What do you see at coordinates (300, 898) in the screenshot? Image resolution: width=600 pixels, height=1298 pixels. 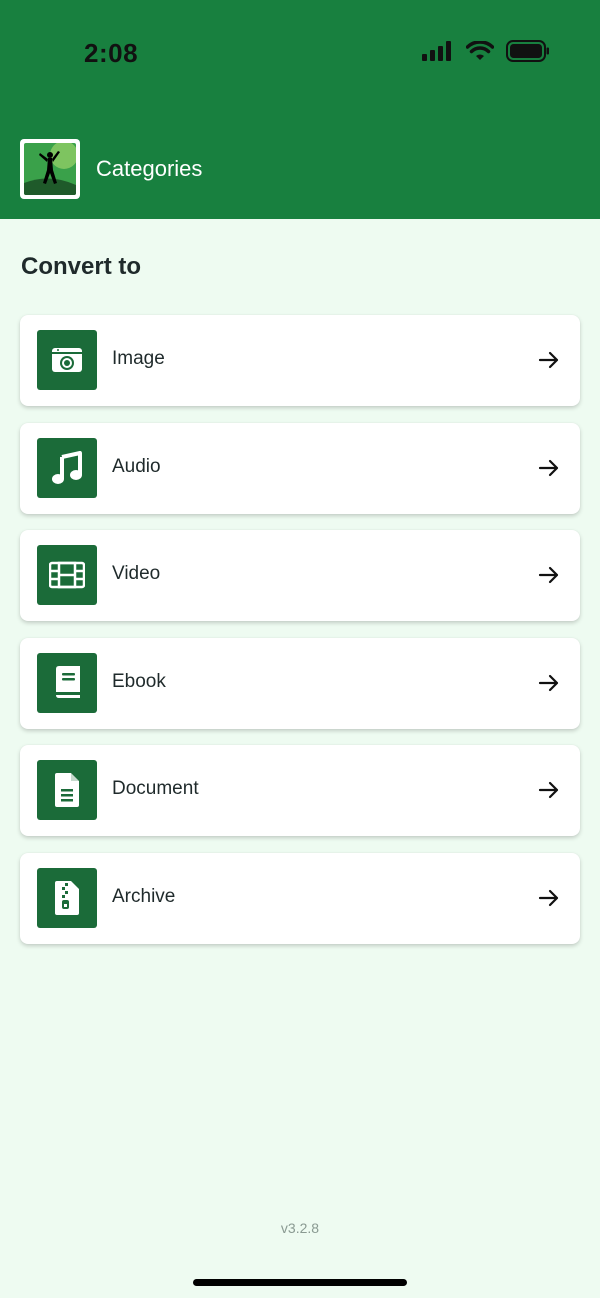 I see `category-archive: Archive` at bounding box center [300, 898].